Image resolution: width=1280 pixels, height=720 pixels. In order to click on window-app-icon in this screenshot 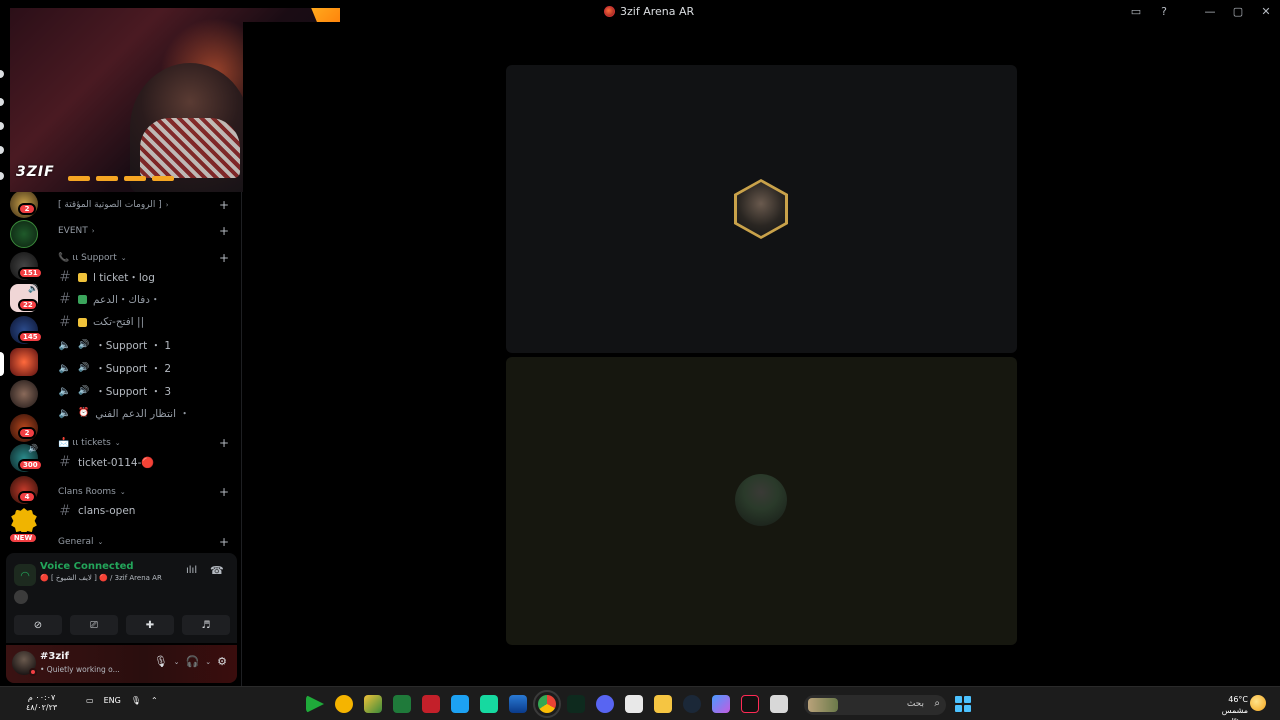, I will do `click(779, 704)`.